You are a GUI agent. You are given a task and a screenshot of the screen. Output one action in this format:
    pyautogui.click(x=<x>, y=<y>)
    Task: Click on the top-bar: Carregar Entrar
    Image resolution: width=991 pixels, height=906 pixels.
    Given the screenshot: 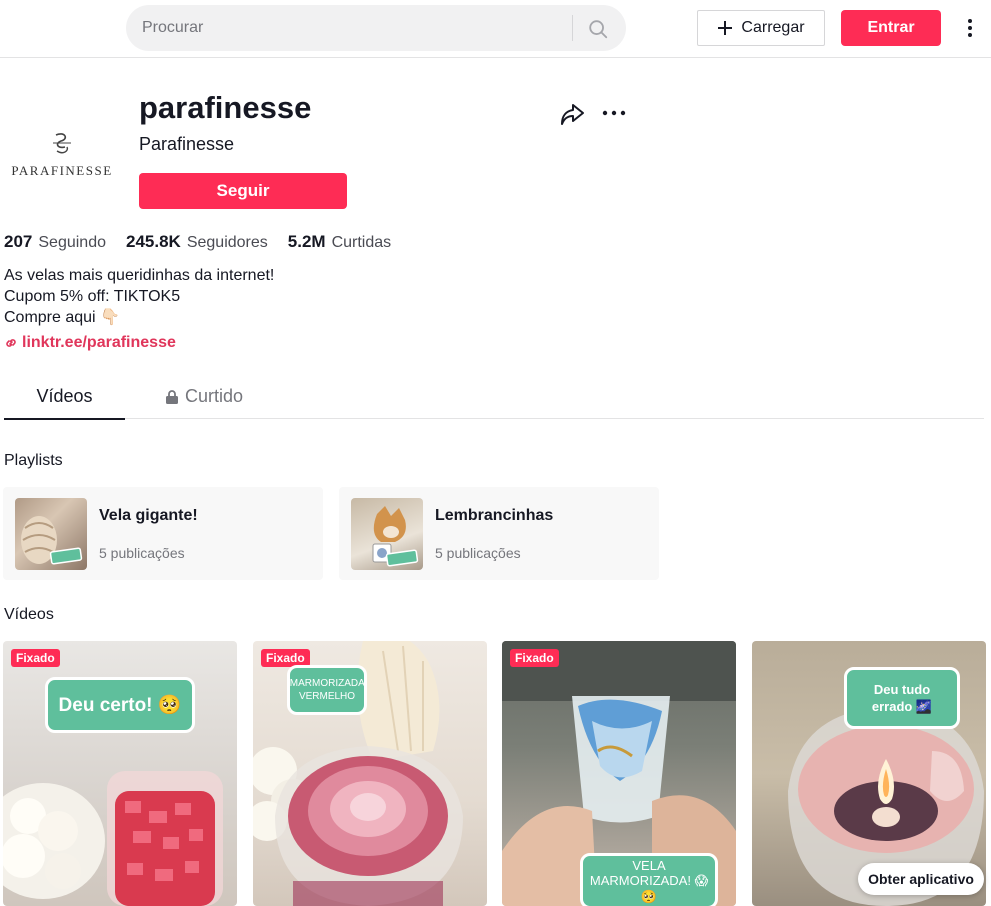 What is the action you would take?
    pyautogui.click(x=495, y=29)
    